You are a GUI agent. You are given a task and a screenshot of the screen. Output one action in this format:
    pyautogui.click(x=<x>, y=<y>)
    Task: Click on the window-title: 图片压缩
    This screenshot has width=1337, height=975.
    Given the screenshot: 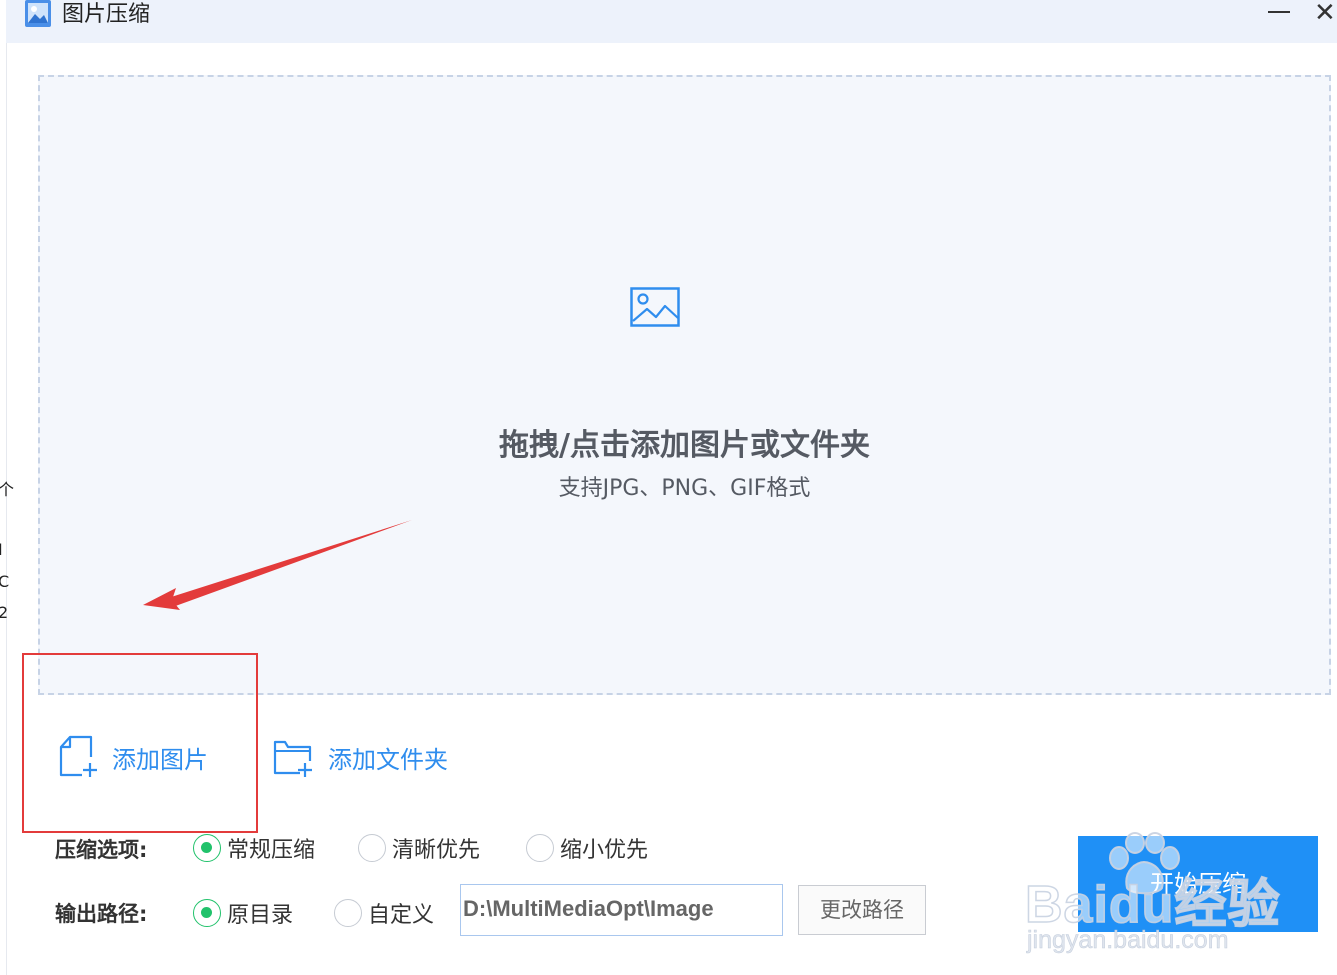 What is the action you would take?
    pyautogui.click(x=106, y=14)
    